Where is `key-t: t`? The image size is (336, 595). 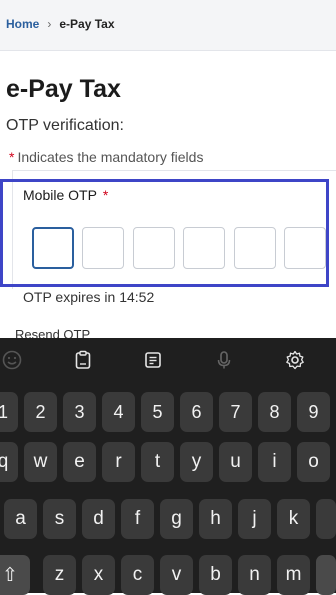
key-t: t is located at coordinates (157, 462).